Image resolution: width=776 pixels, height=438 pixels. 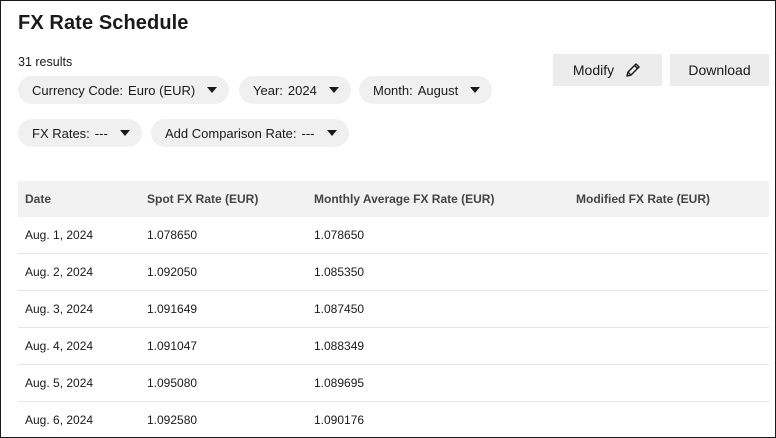 I want to click on cell-monthly-average-fx-rate: 1.088349, so click(x=339, y=346).